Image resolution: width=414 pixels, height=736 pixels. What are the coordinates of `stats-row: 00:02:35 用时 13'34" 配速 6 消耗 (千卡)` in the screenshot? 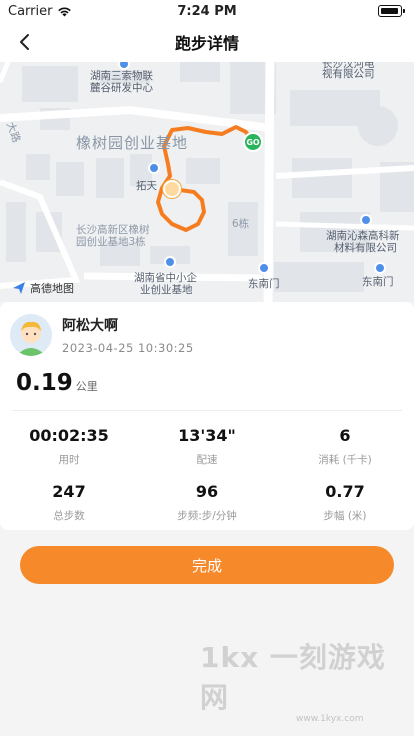 It's located at (207, 454).